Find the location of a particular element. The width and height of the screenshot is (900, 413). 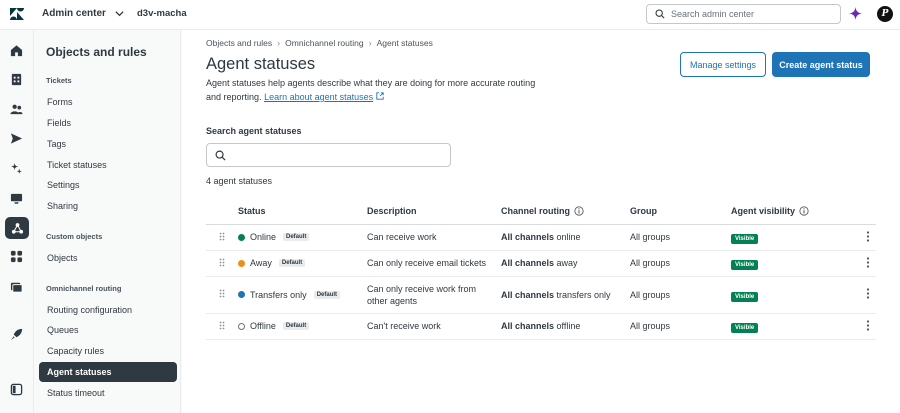

ai-sparkle-icon is located at coordinates (855, 13).